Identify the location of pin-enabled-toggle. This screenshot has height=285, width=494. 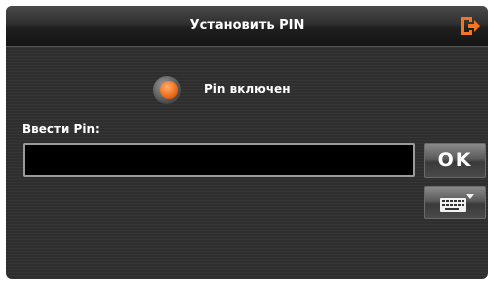
(167, 90).